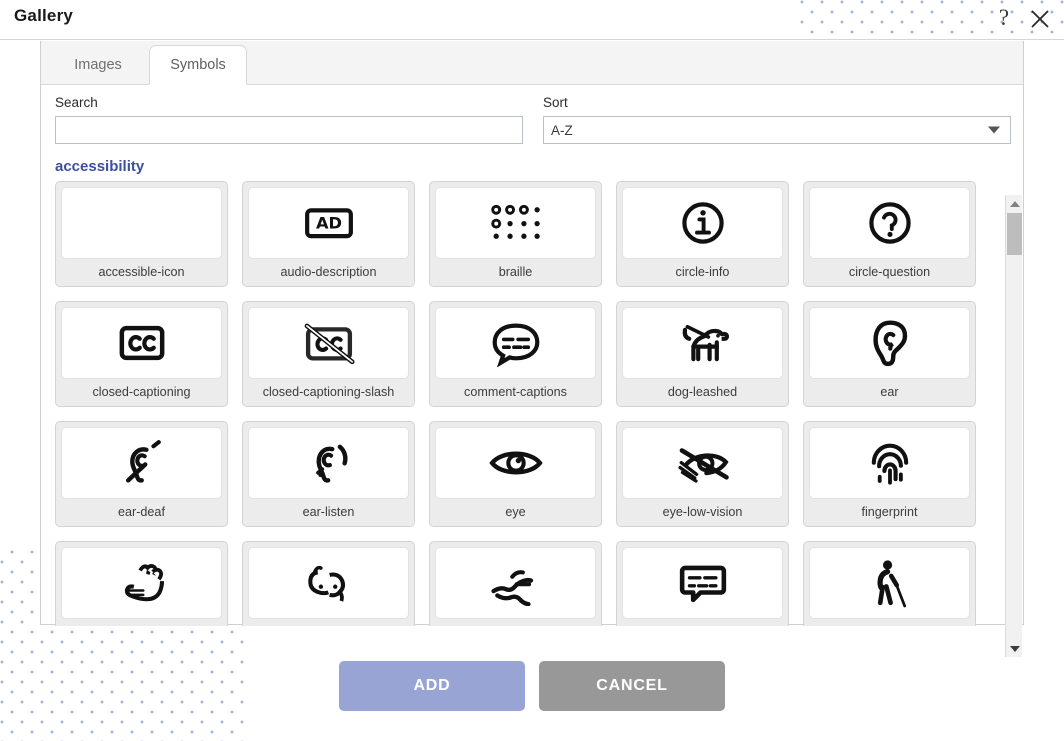 The width and height of the screenshot is (1064, 741). Describe the element at coordinates (432, 686) in the screenshot. I see `add-button: ADD` at that location.